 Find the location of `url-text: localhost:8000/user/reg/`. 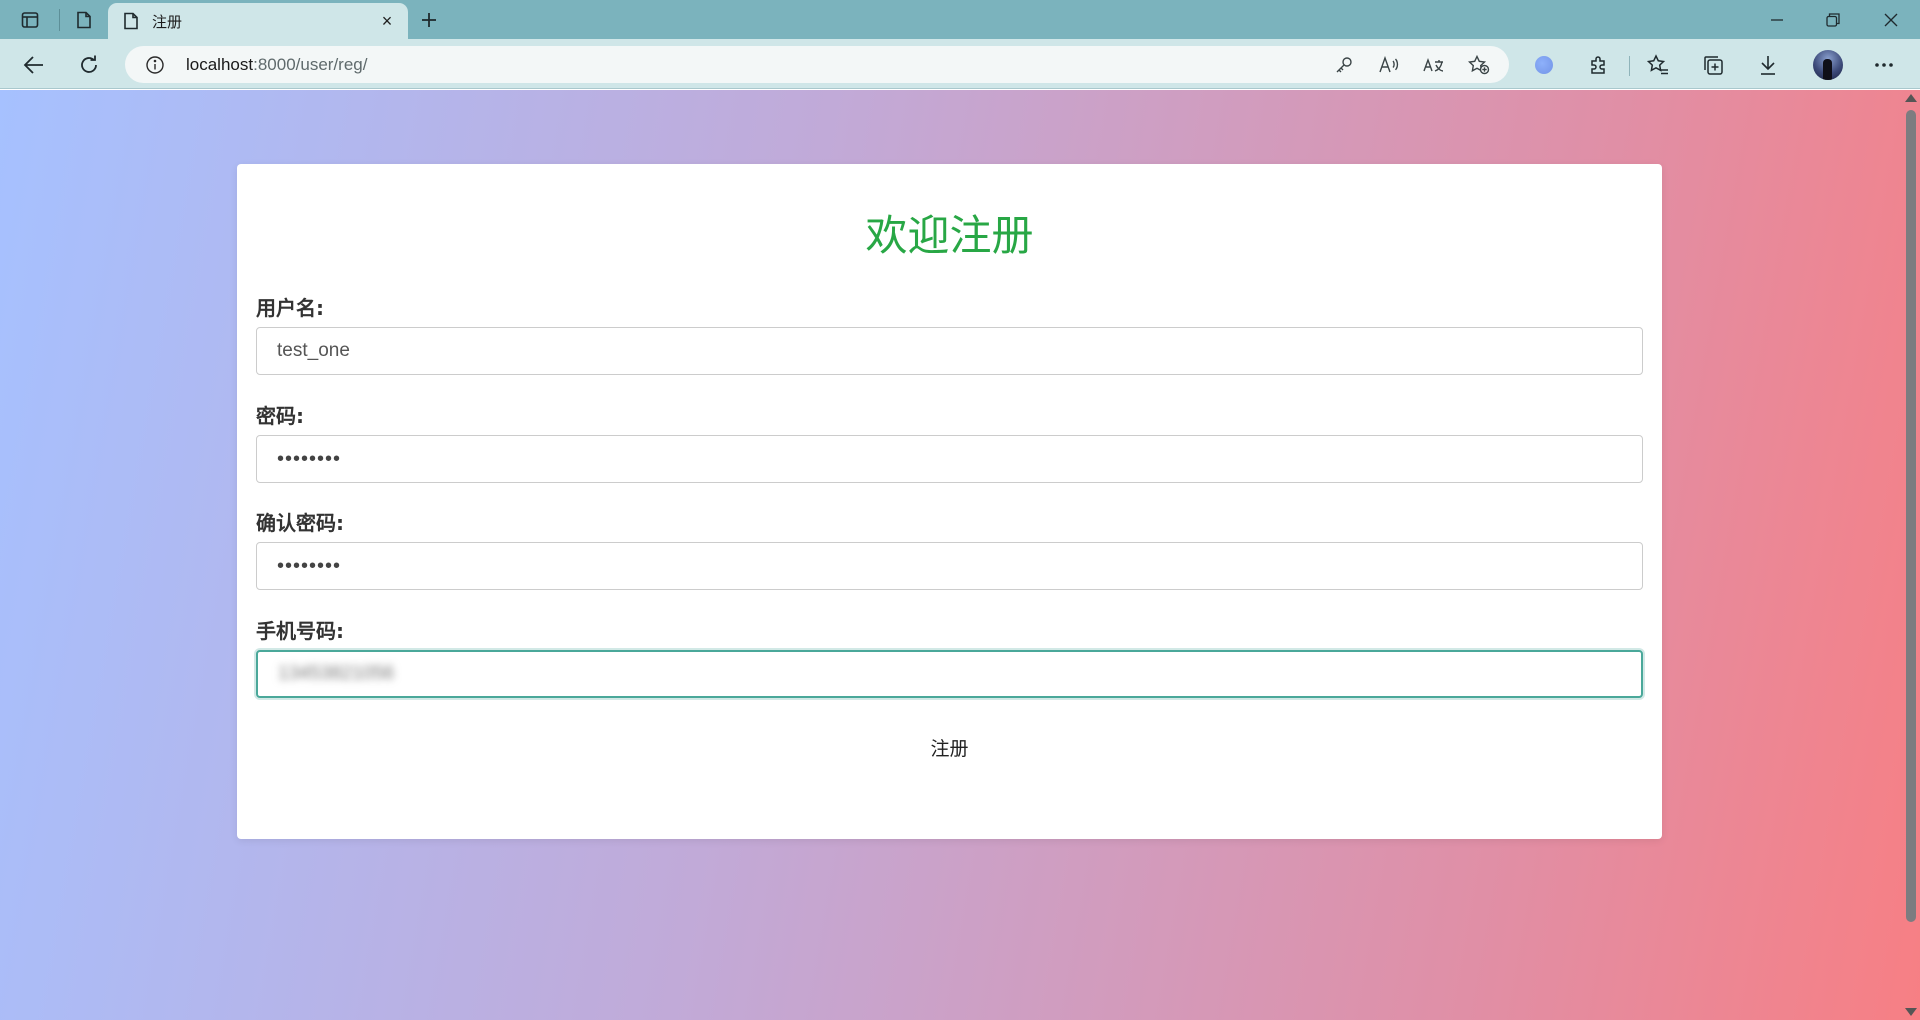

url-text: localhost:8000/user/reg/ is located at coordinates (276, 65).